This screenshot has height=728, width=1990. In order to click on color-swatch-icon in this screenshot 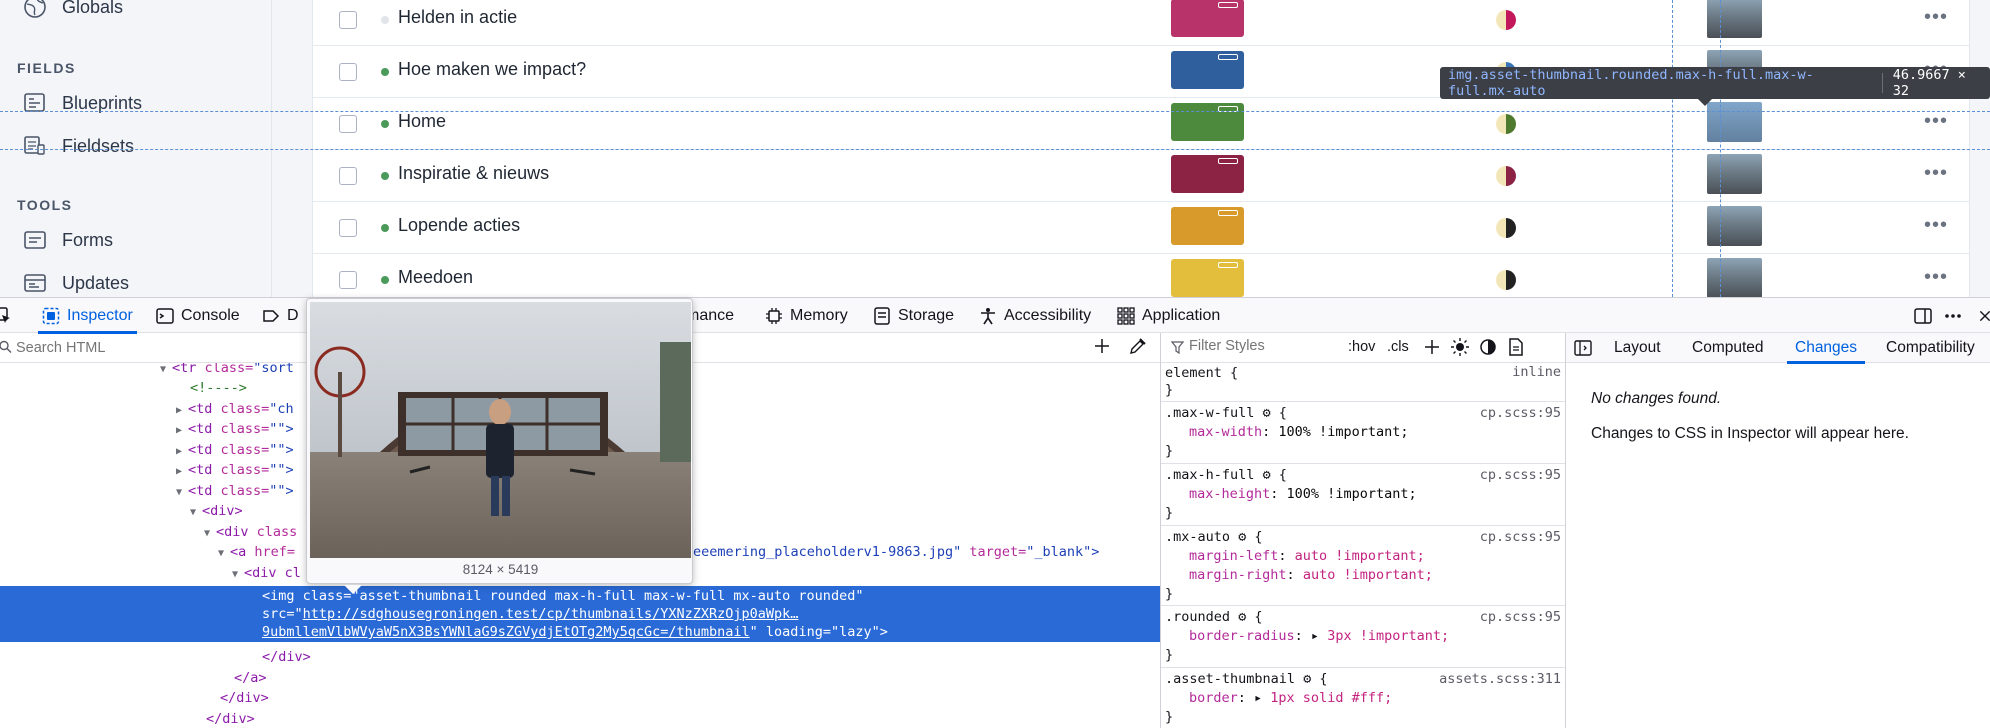, I will do `click(1506, 228)`.